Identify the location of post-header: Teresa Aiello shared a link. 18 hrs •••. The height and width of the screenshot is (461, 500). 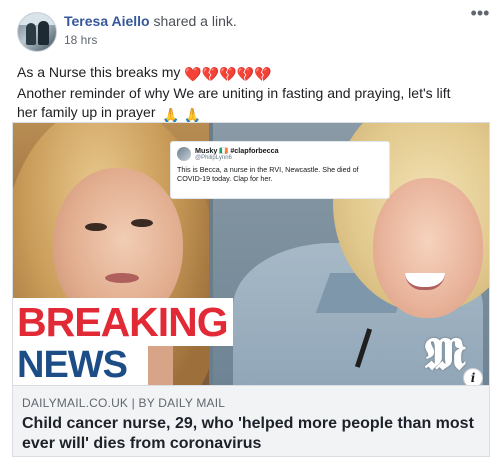
(250, 29).